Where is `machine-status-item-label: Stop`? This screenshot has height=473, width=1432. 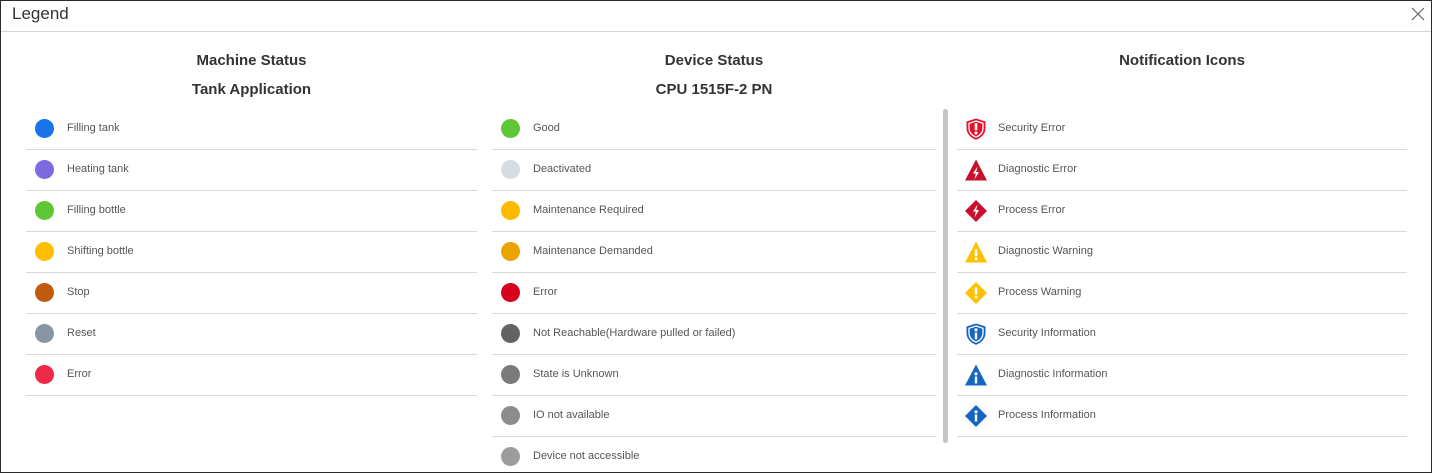 machine-status-item-label: Stop is located at coordinates (78, 292).